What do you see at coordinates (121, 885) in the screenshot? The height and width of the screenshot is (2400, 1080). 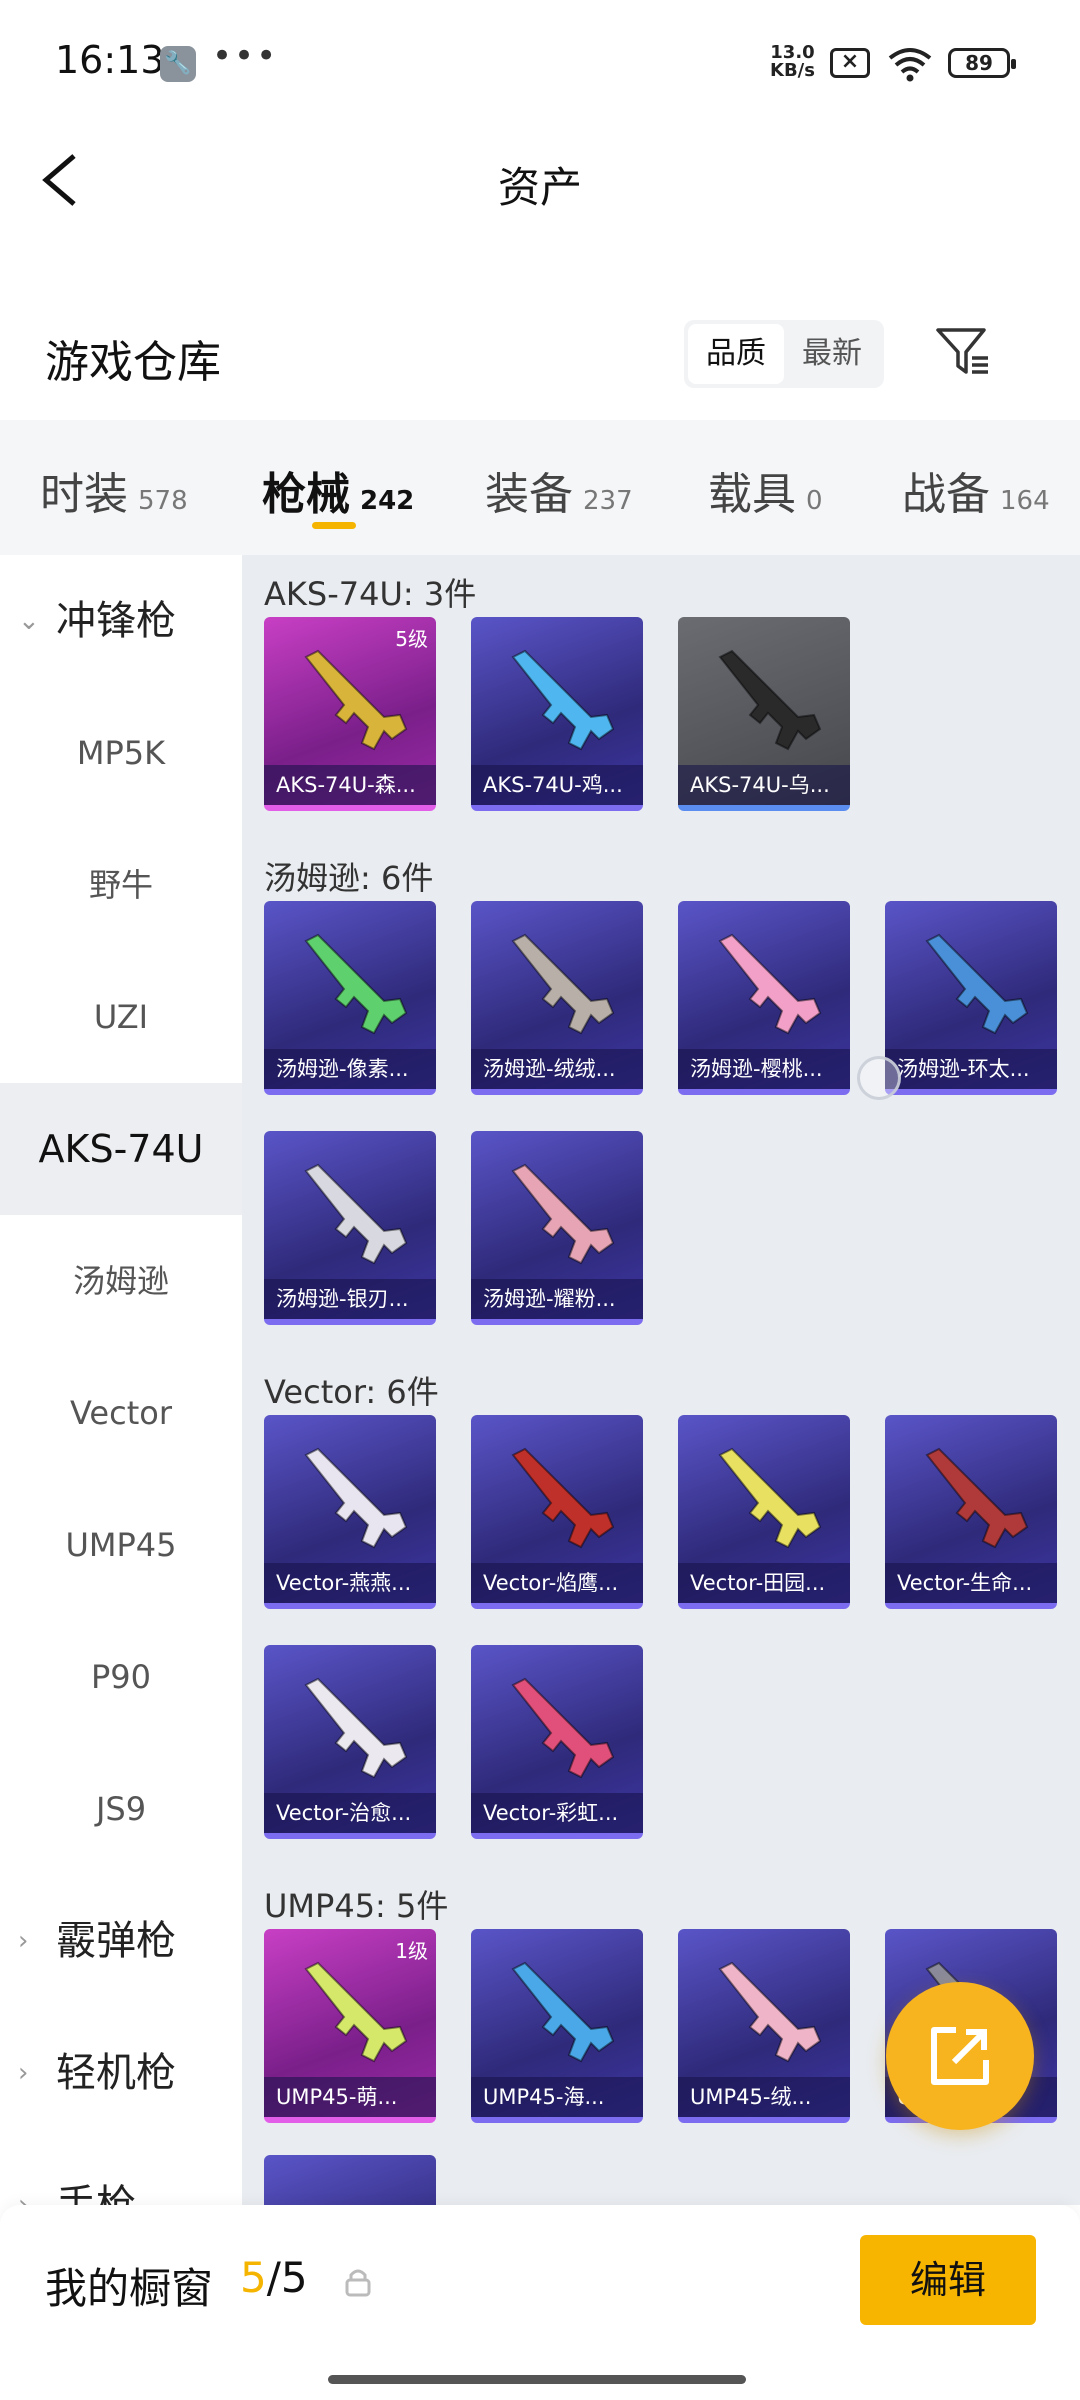 I see `nav-item-bizon: 野牛` at bounding box center [121, 885].